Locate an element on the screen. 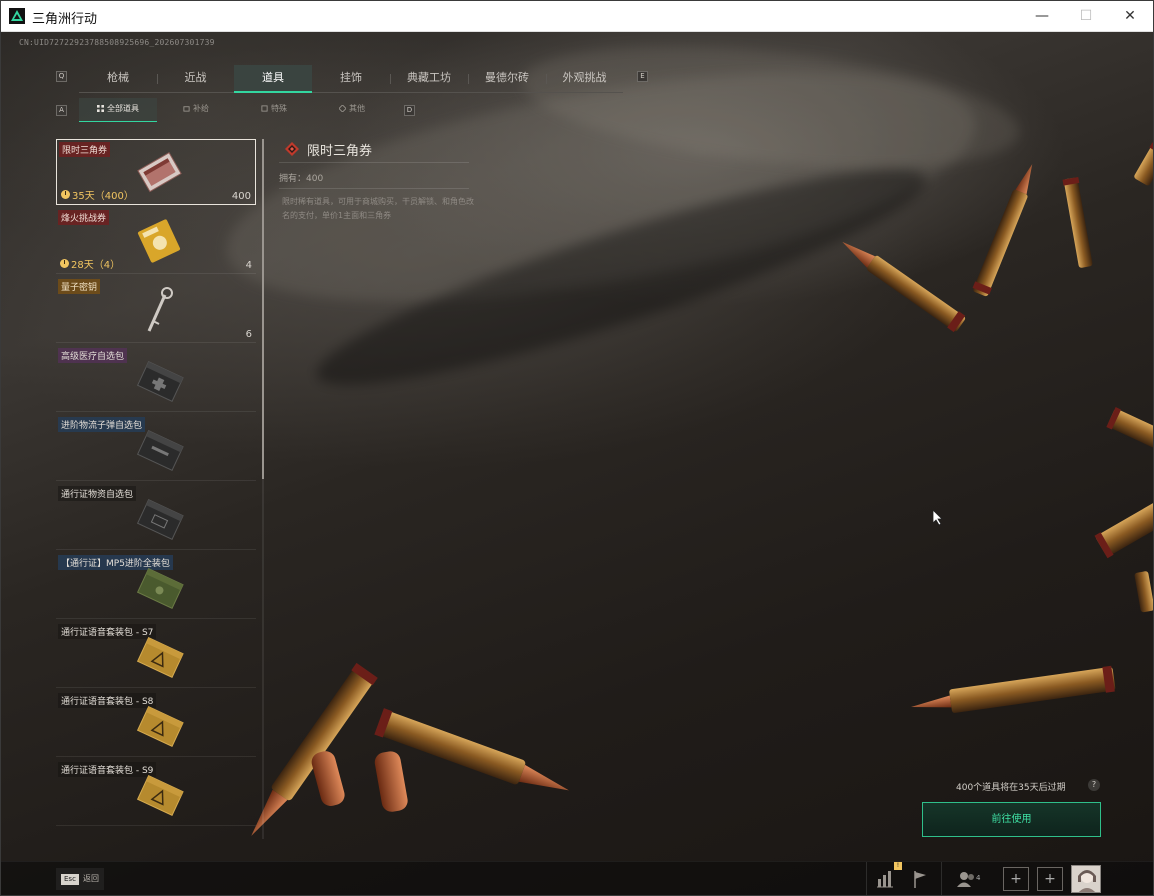  subtab-all-items: 全部道具 is located at coordinates (118, 110).